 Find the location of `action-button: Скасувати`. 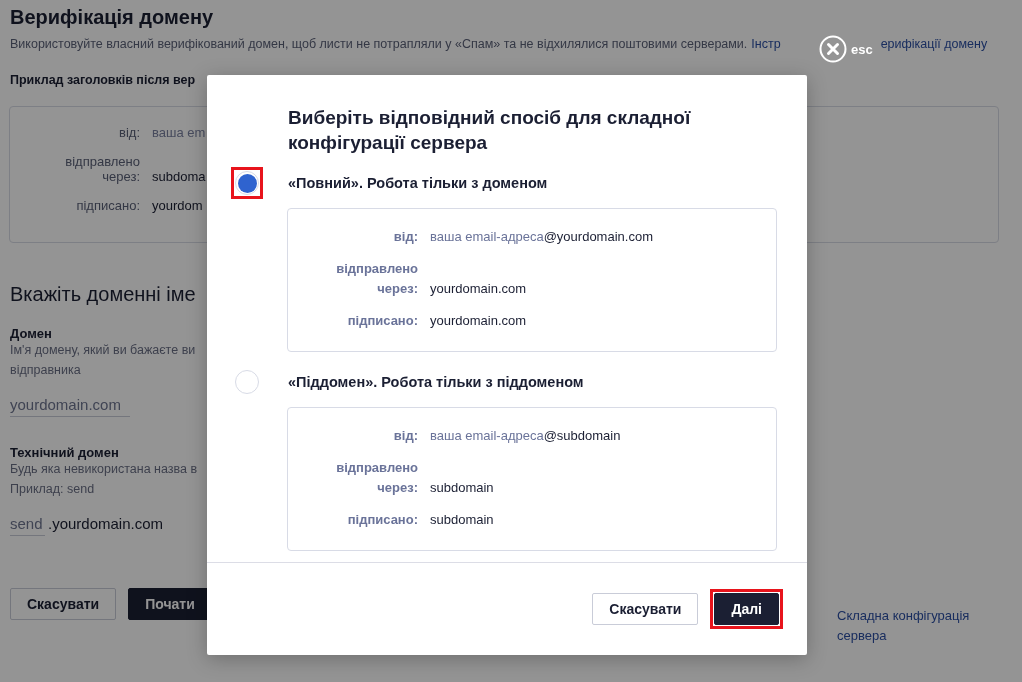

action-button: Скасувати is located at coordinates (63, 604).